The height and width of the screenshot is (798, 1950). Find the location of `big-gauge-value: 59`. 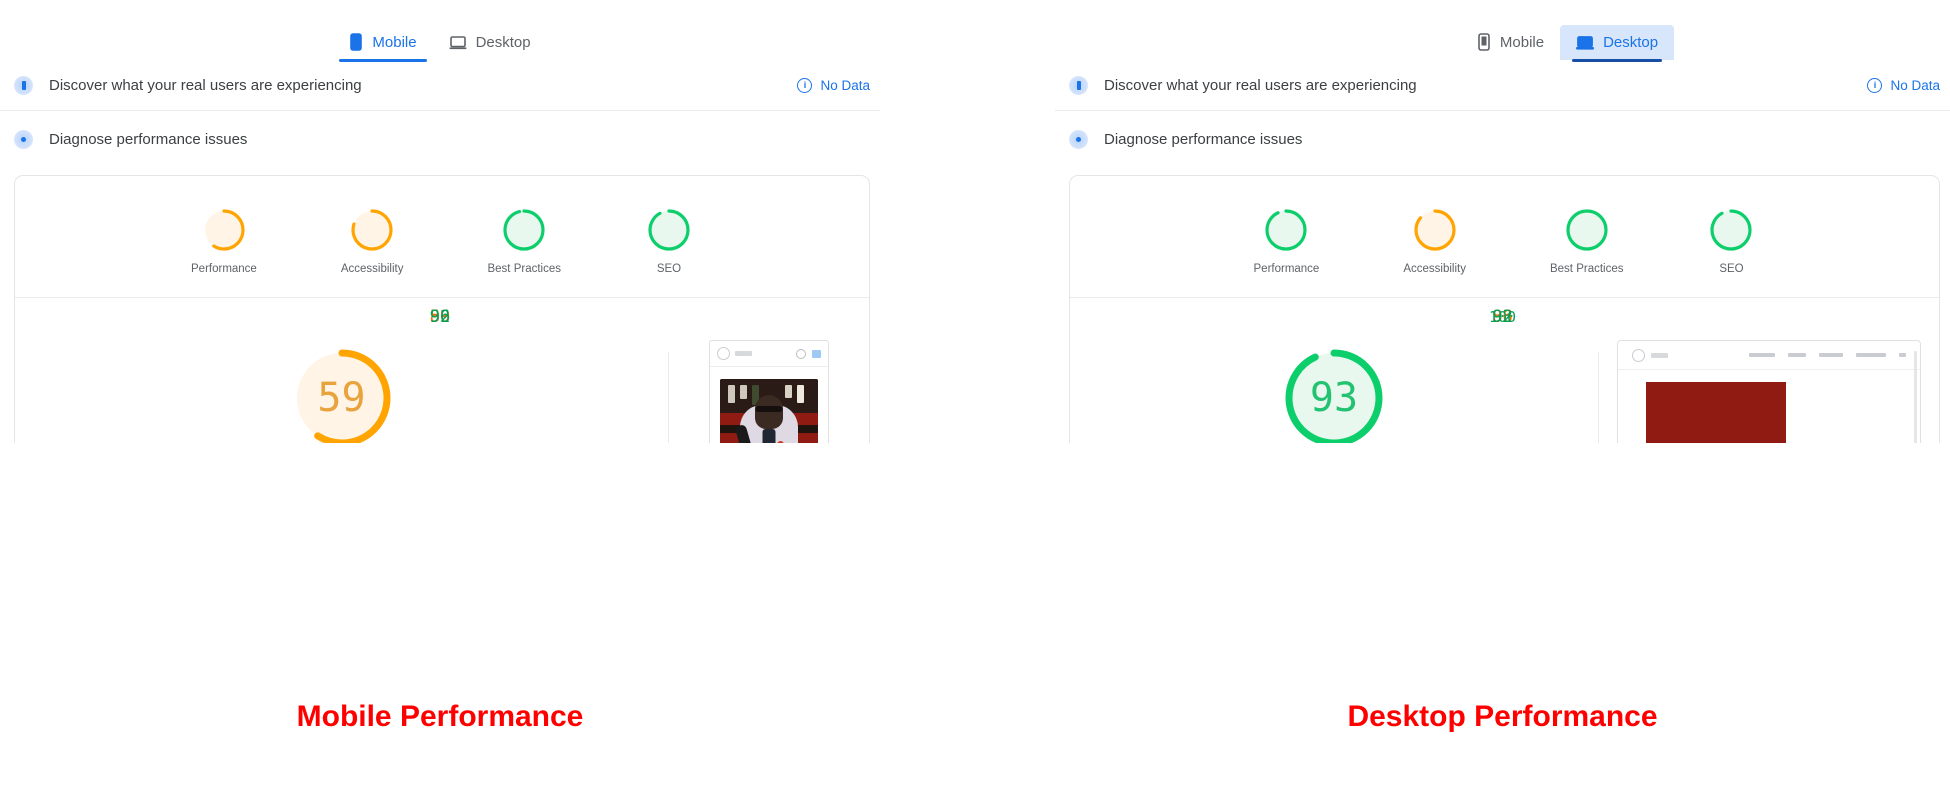

big-gauge-value: 59 is located at coordinates (341, 398).